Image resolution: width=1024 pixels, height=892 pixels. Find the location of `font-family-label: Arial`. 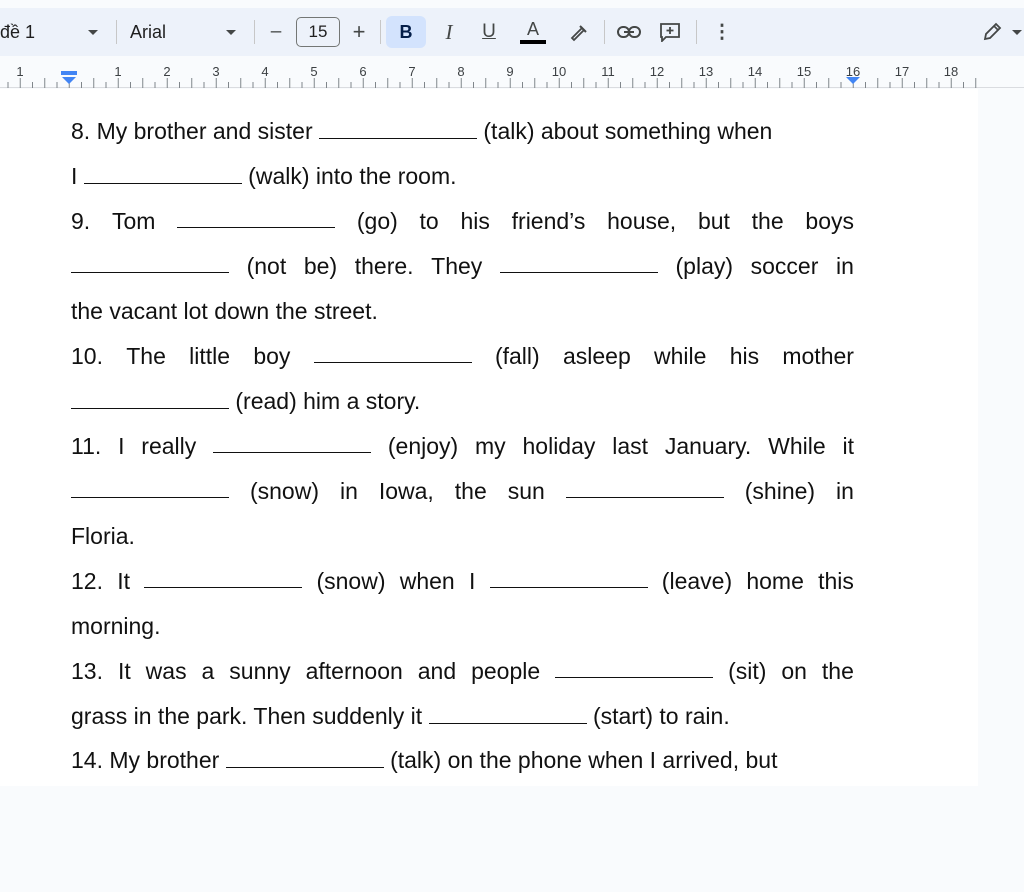

font-family-label: Arial is located at coordinates (148, 31).